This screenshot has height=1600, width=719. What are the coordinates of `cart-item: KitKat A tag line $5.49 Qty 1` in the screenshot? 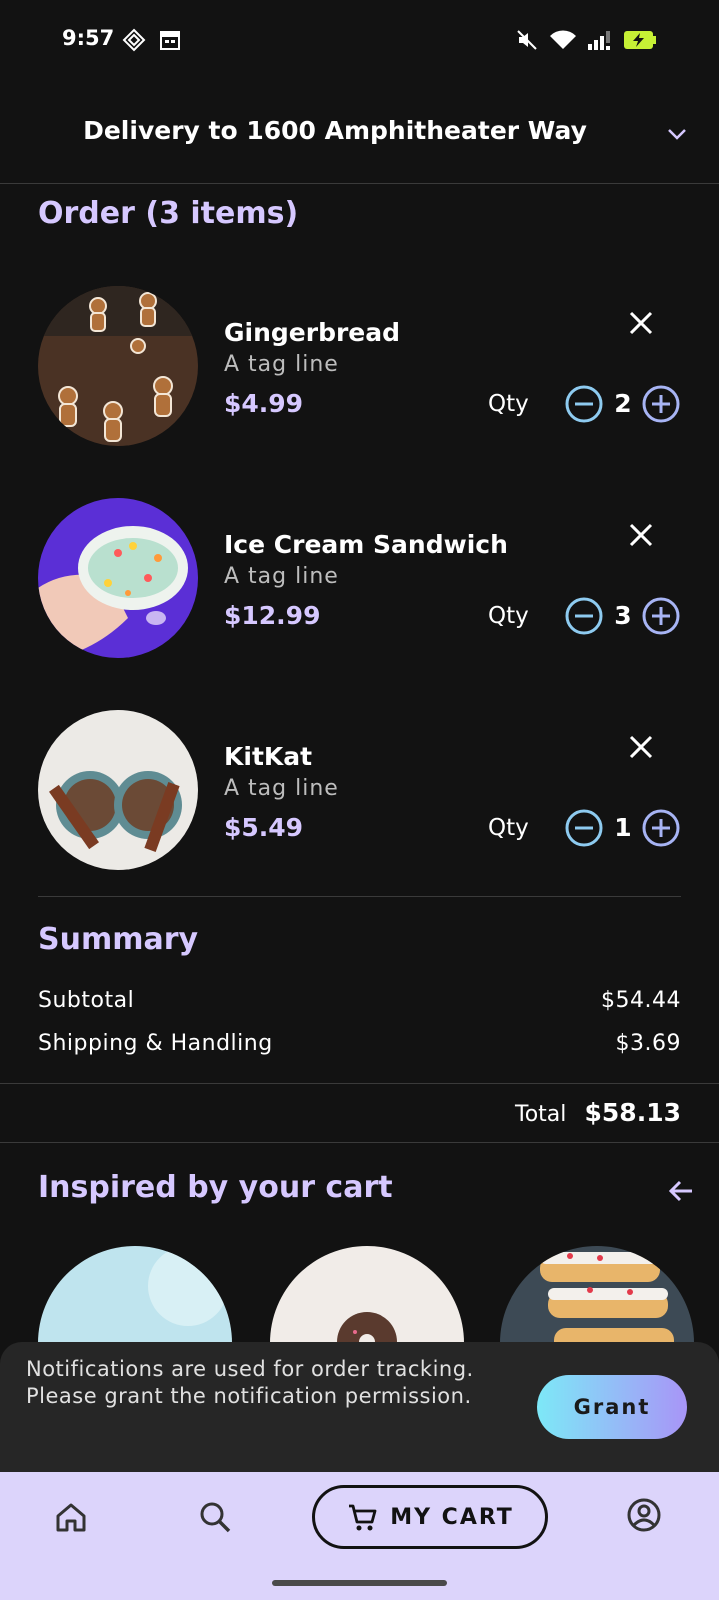 It's located at (359, 800).